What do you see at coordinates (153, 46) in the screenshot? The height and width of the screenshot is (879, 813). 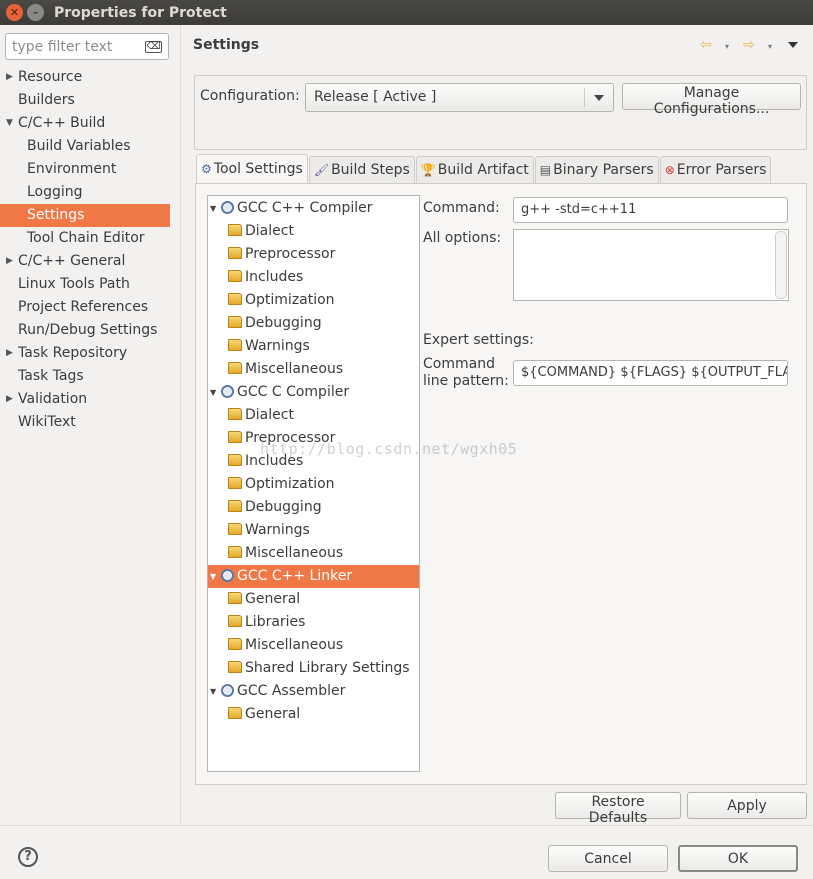 I see `clear-filter-icon: ⌫` at bounding box center [153, 46].